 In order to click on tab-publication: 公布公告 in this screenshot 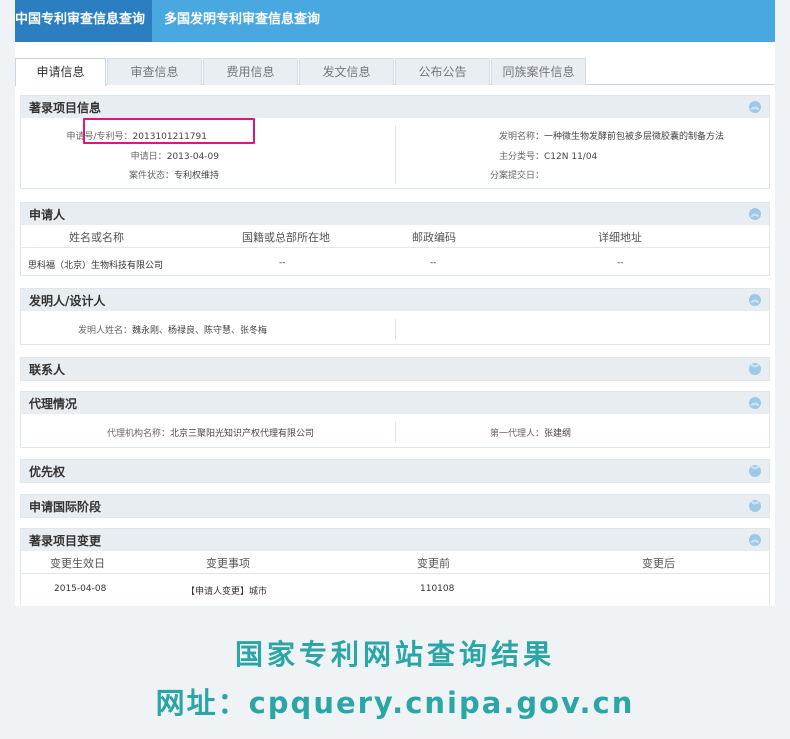, I will do `click(442, 71)`.